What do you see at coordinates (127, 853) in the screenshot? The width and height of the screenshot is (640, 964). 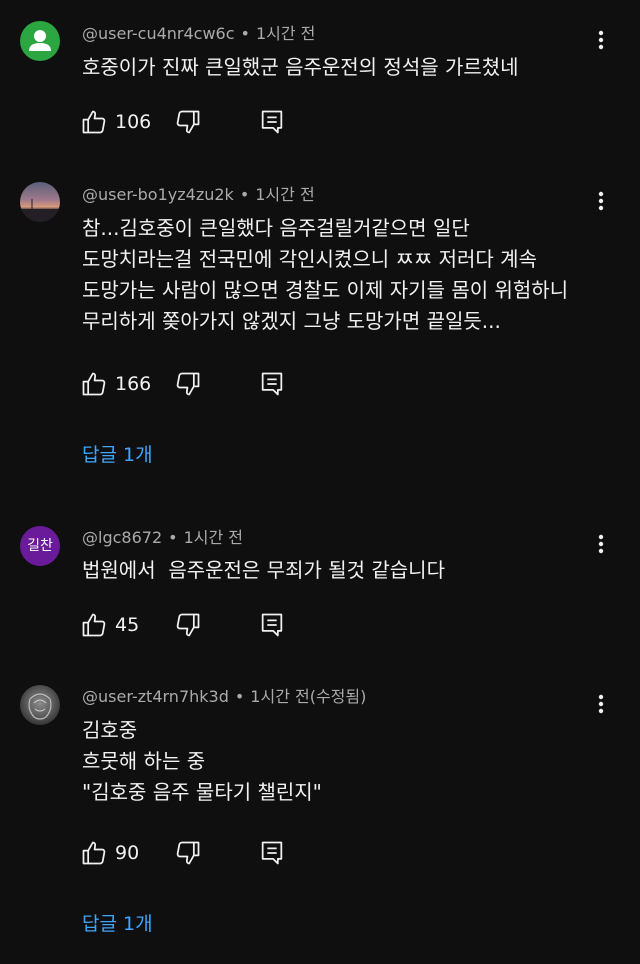 I see `like-count: 90` at bounding box center [127, 853].